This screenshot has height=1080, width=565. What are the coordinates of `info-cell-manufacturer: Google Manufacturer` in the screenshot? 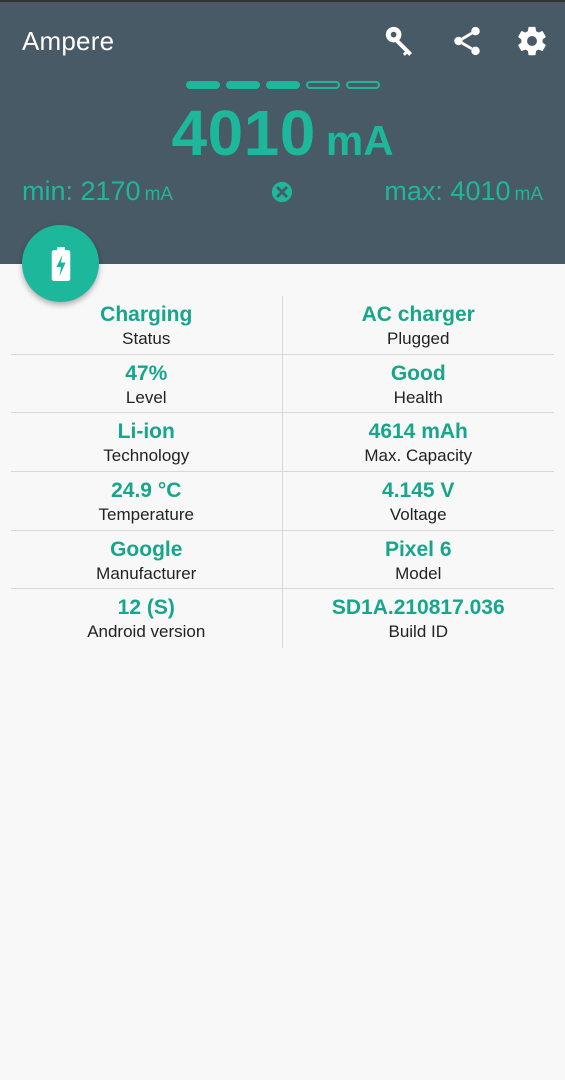 It's located at (147, 559).